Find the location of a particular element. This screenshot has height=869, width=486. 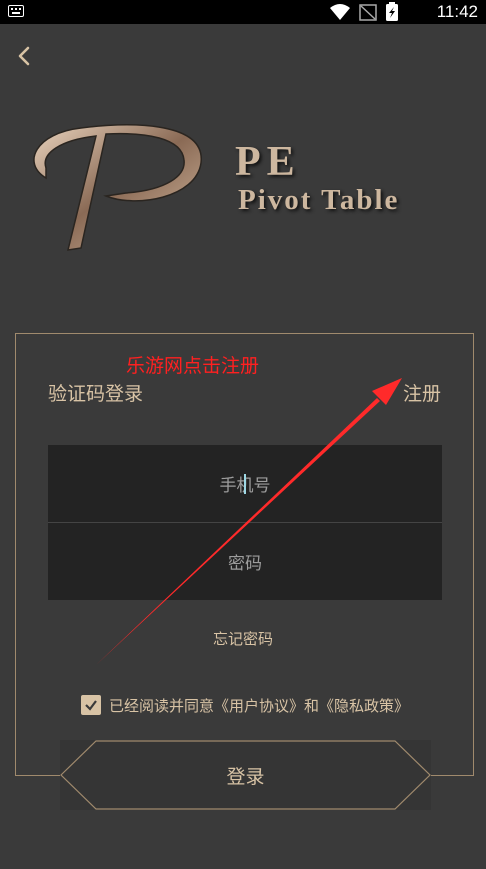

back-button is located at coordinates (24, 56).